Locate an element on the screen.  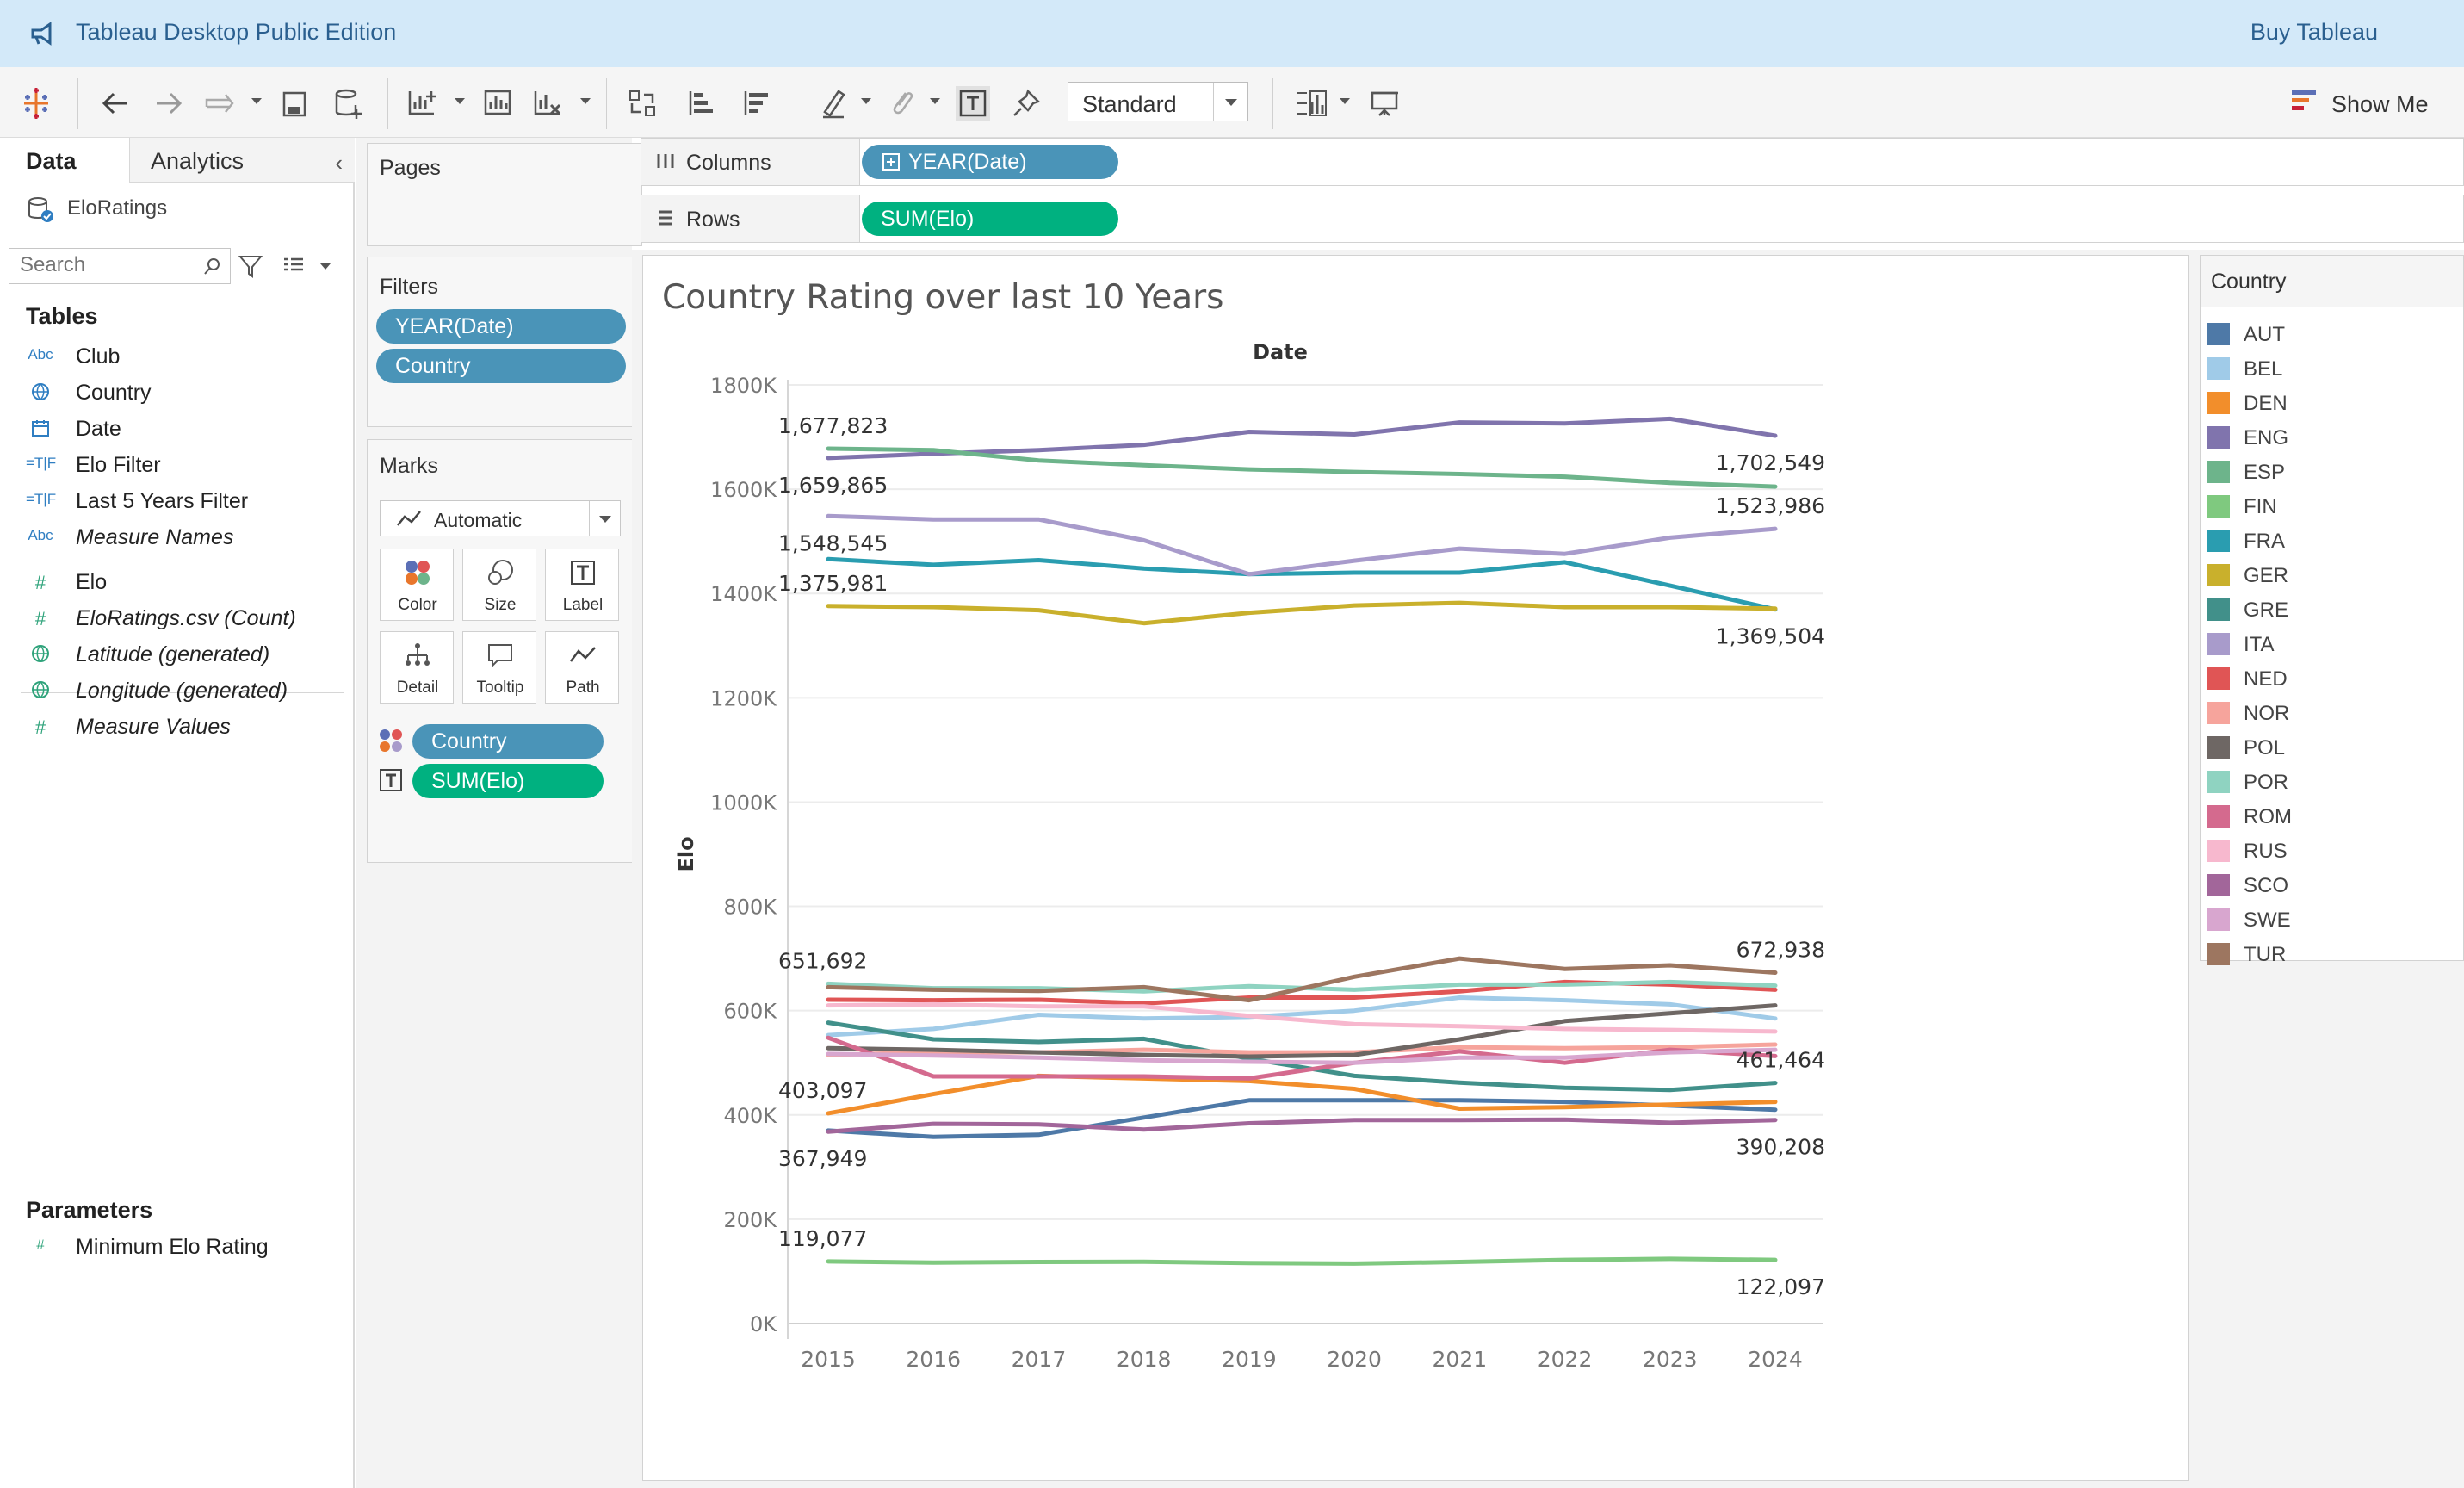
field-item: Abc Club is located at coordinates (185, 358).